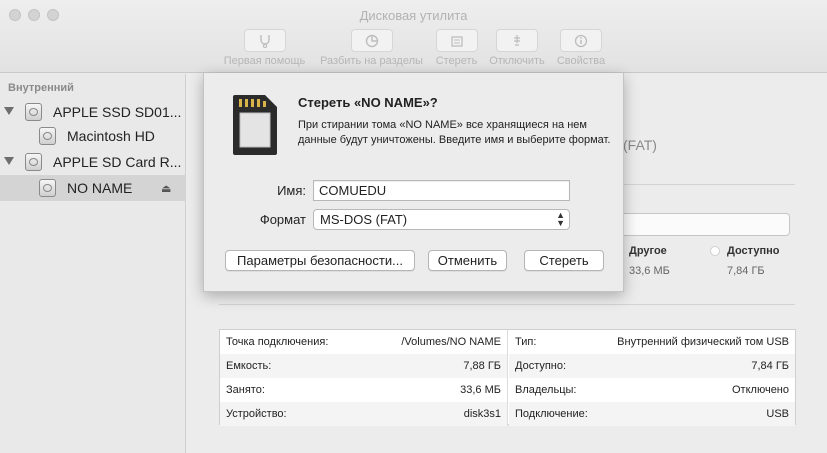 This screenshot has width=827, height=453. What do you see at coordinates (526, 342) in the screenshot?
I see `info-key: Тип:` at bounding box center [526, 342].